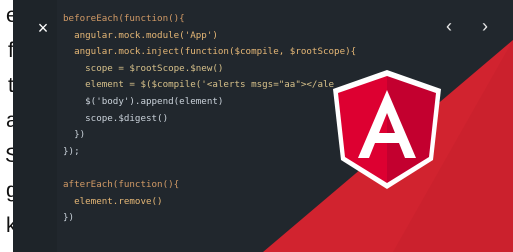 This screenshot has height=252, width=513. I want to click on close-button: ×, so click(43, 28).